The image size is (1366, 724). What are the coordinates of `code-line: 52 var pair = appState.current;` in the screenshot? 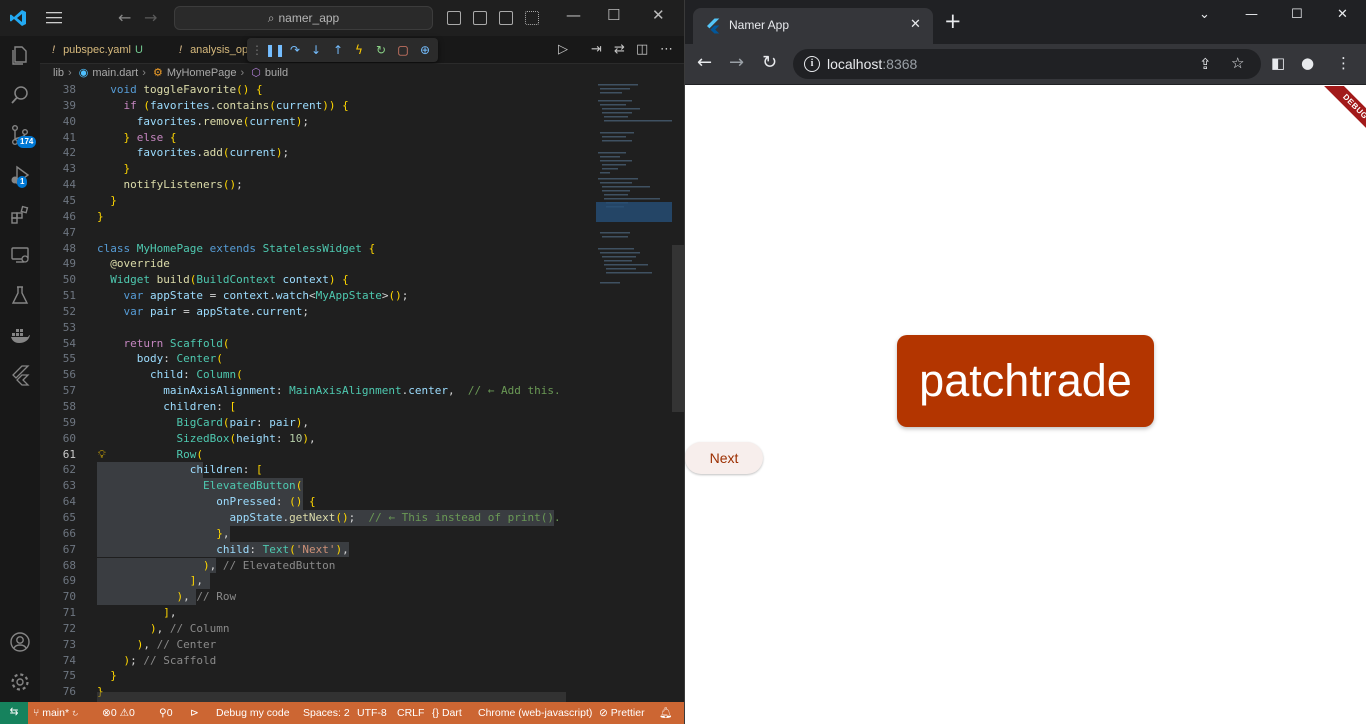 It's located at (318, 312).